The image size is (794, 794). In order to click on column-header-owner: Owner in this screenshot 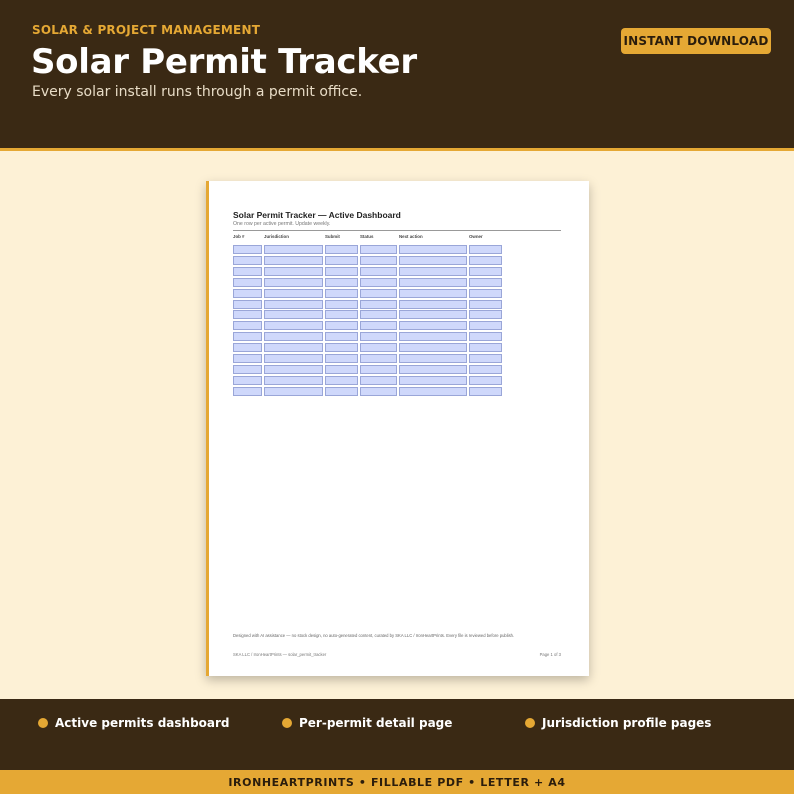, I will do `click(476, 236)`.